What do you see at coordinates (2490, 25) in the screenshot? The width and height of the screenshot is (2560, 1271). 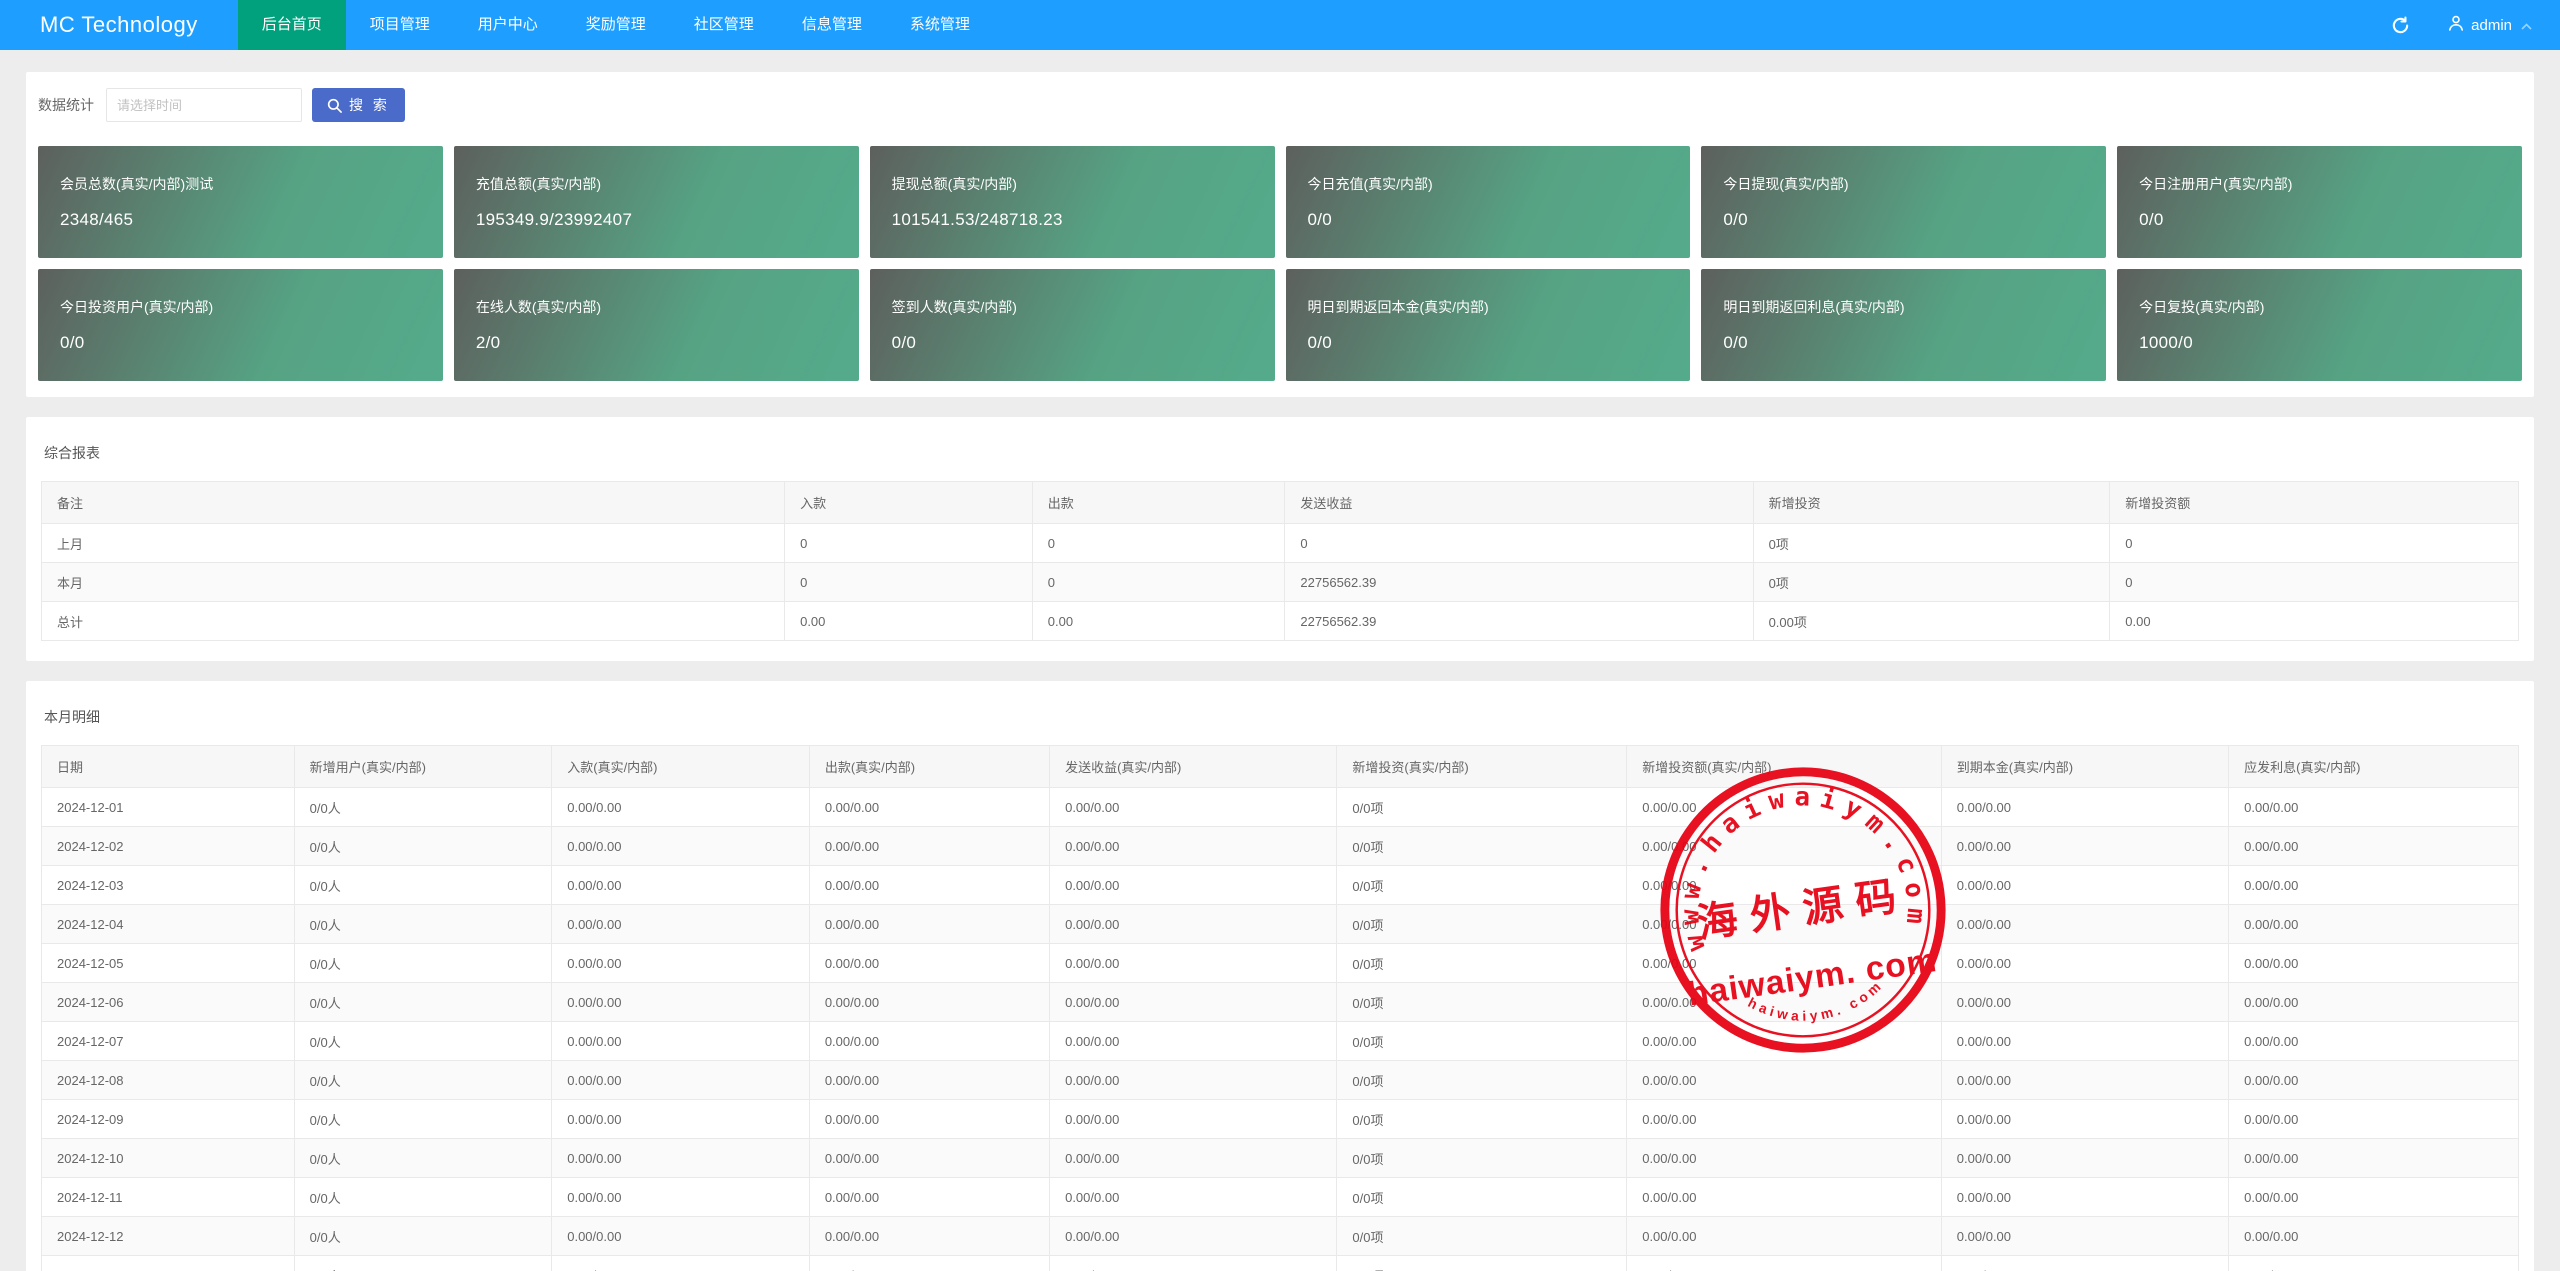 I see `user-menu: admin` at bounding box center [2490, 25].